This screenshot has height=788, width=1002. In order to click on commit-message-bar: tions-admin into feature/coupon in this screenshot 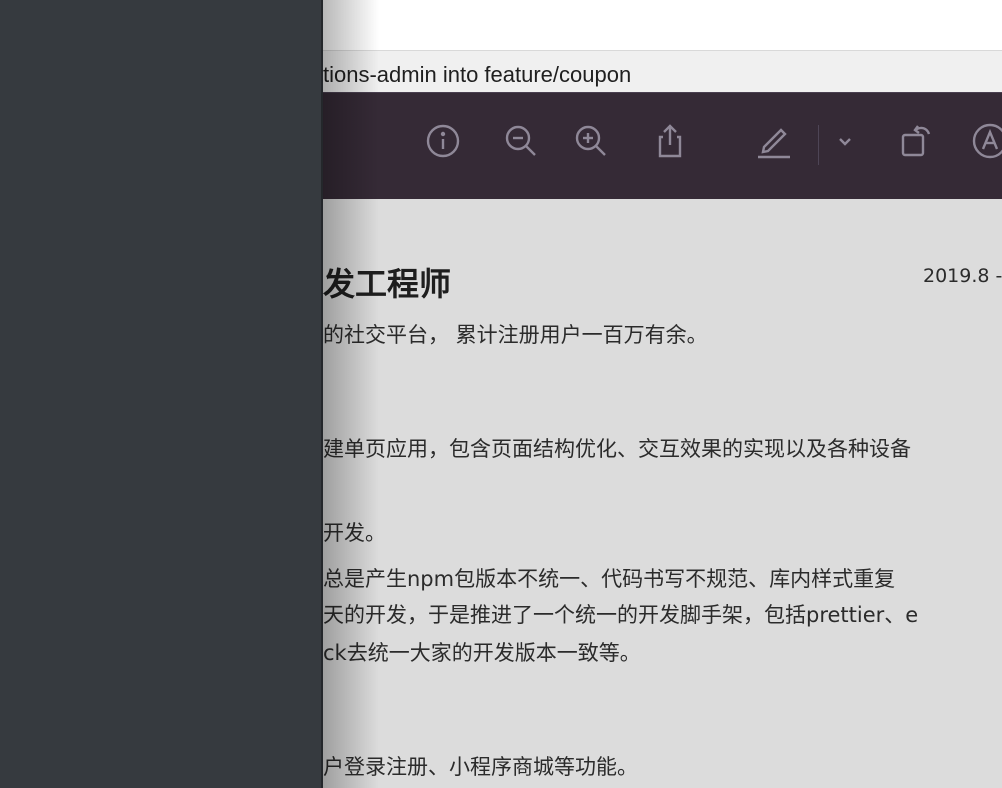, I will do `click(662, 71)`.